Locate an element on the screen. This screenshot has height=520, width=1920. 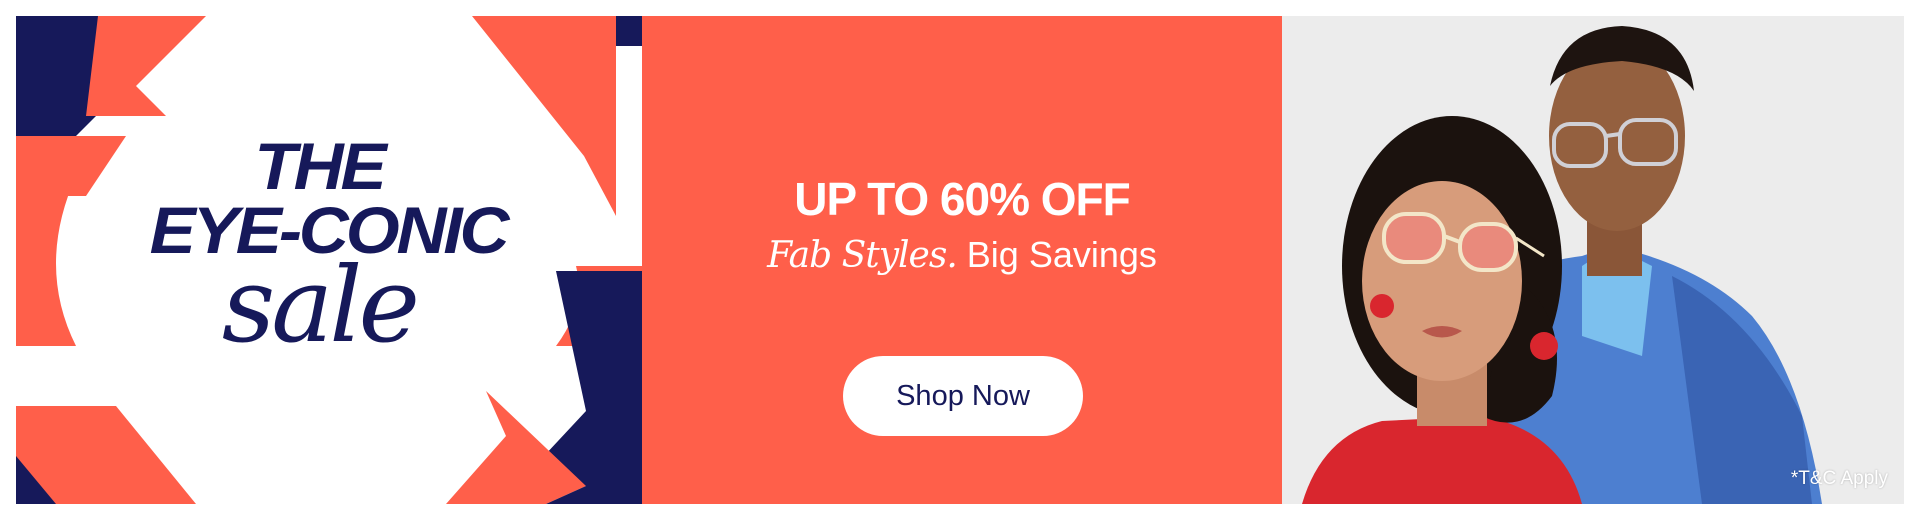
headline-line-1: THE is located at coordinates (320, 166).